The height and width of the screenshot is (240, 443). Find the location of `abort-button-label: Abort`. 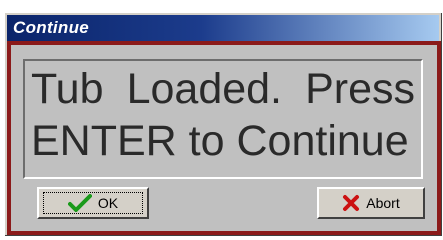

abort-button-label: Abort is located at coordinates (383, 203).